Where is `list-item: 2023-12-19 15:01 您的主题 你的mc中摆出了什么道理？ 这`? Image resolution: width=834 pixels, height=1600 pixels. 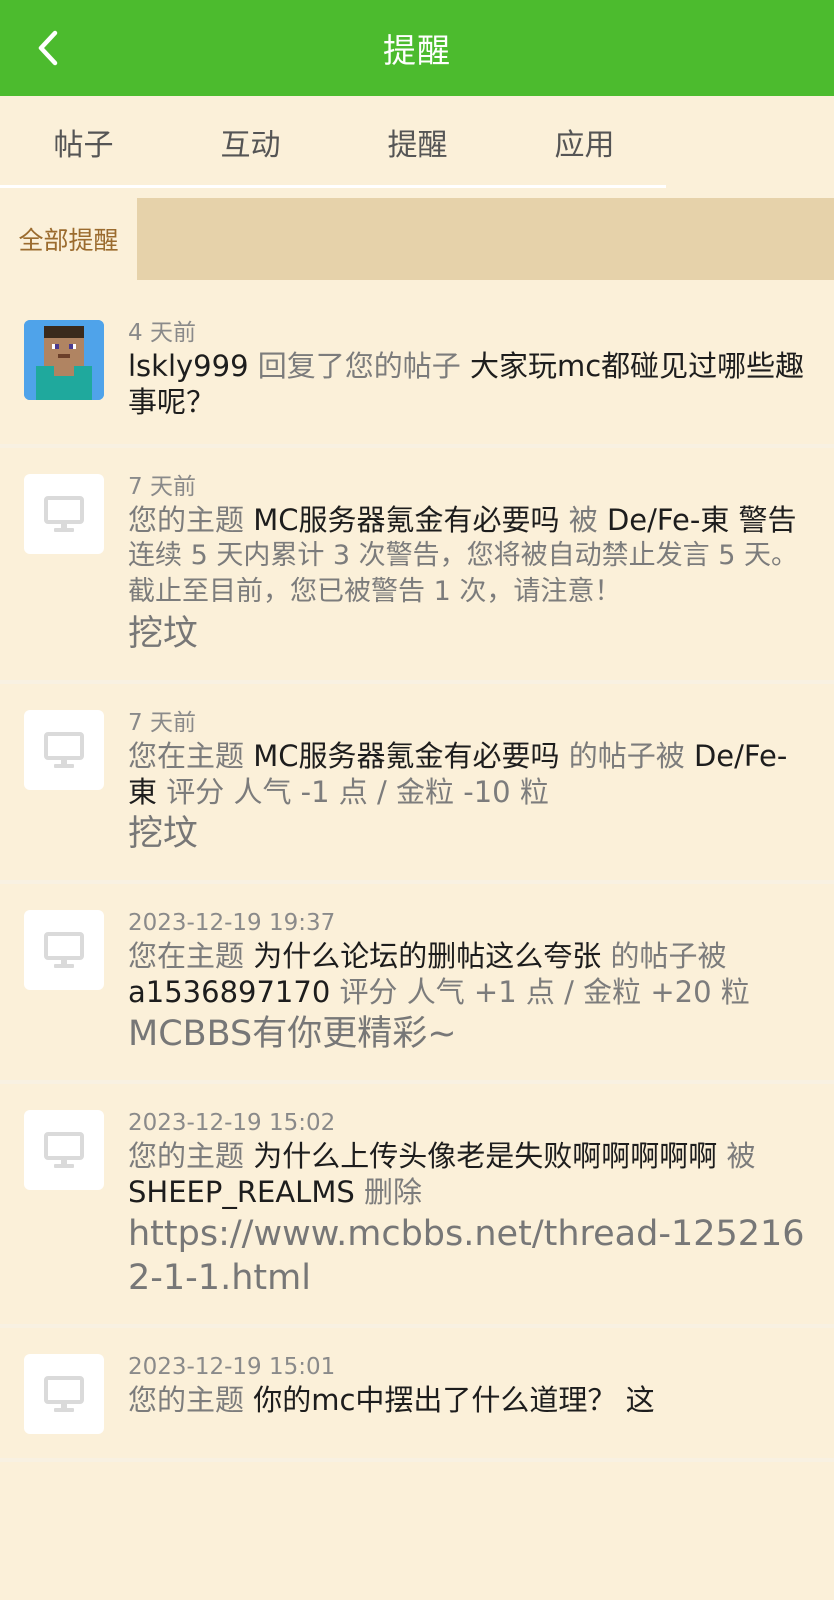 list-item: 2023-12-19 15:01 您的主题 你的mc中摆出了什么道理？ 这 is located at coordinates (417, 1395).